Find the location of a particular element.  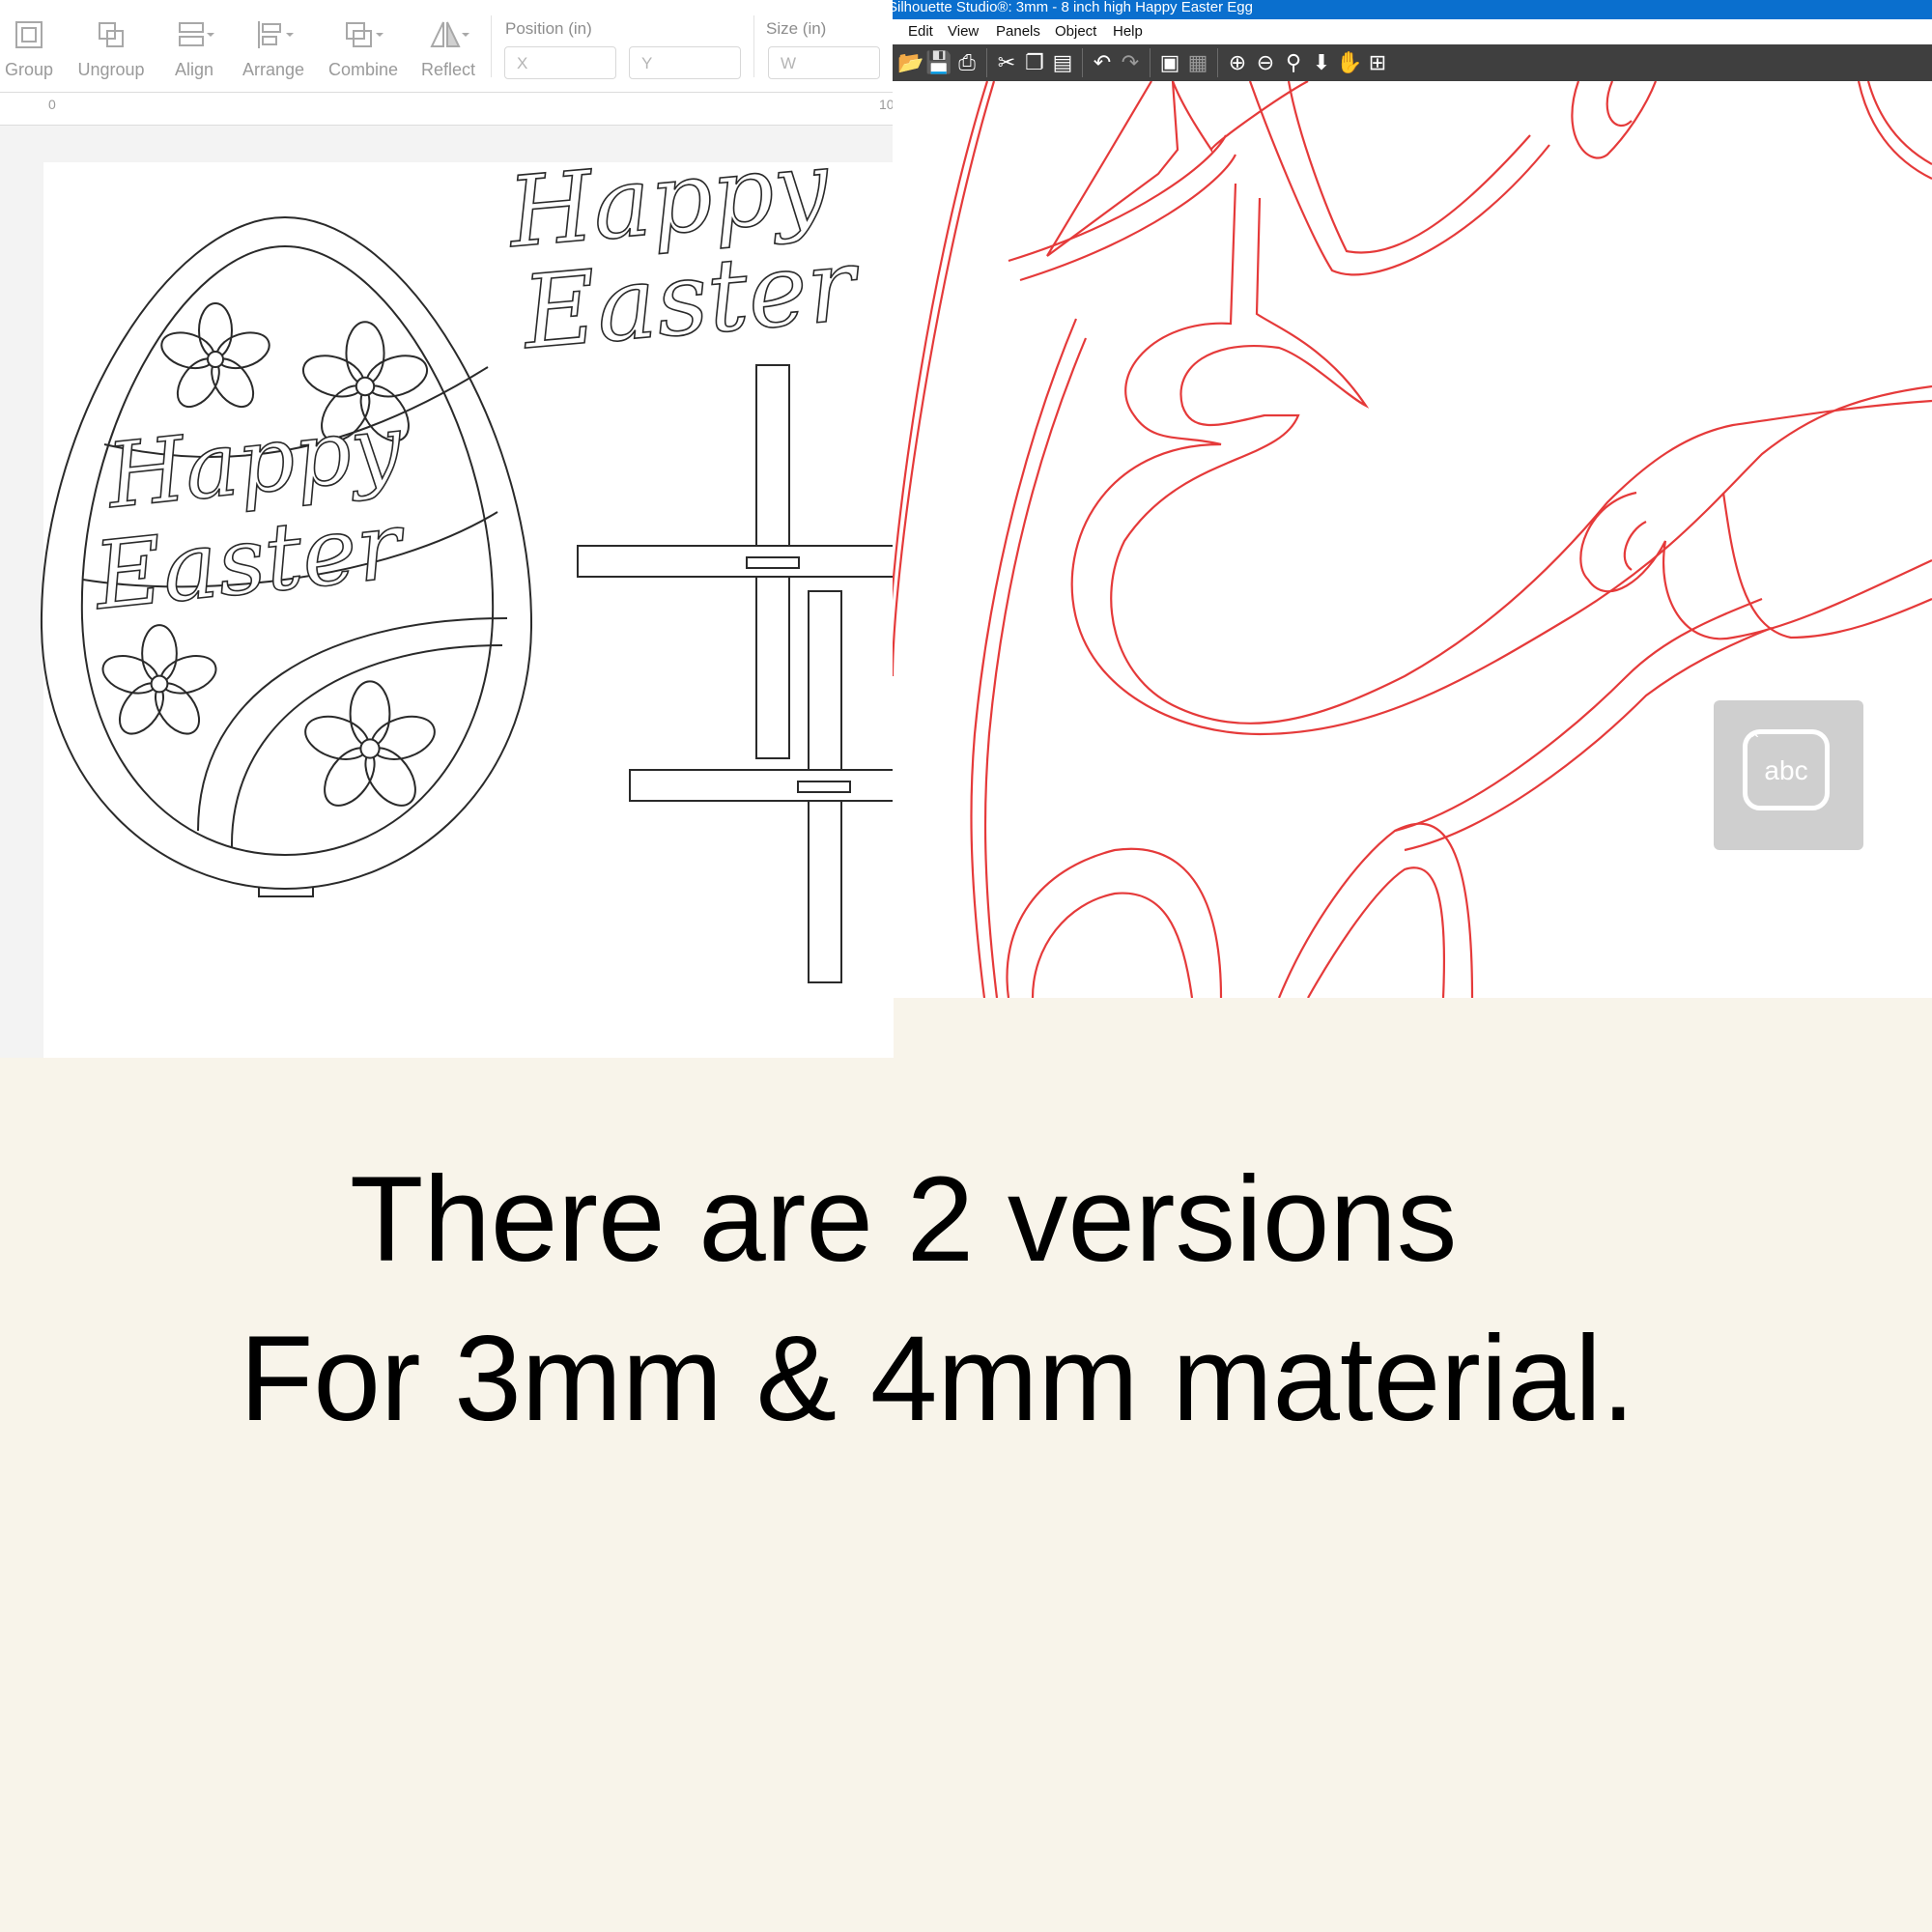

open-icon: 📂 is located at coordinates (910, 63).